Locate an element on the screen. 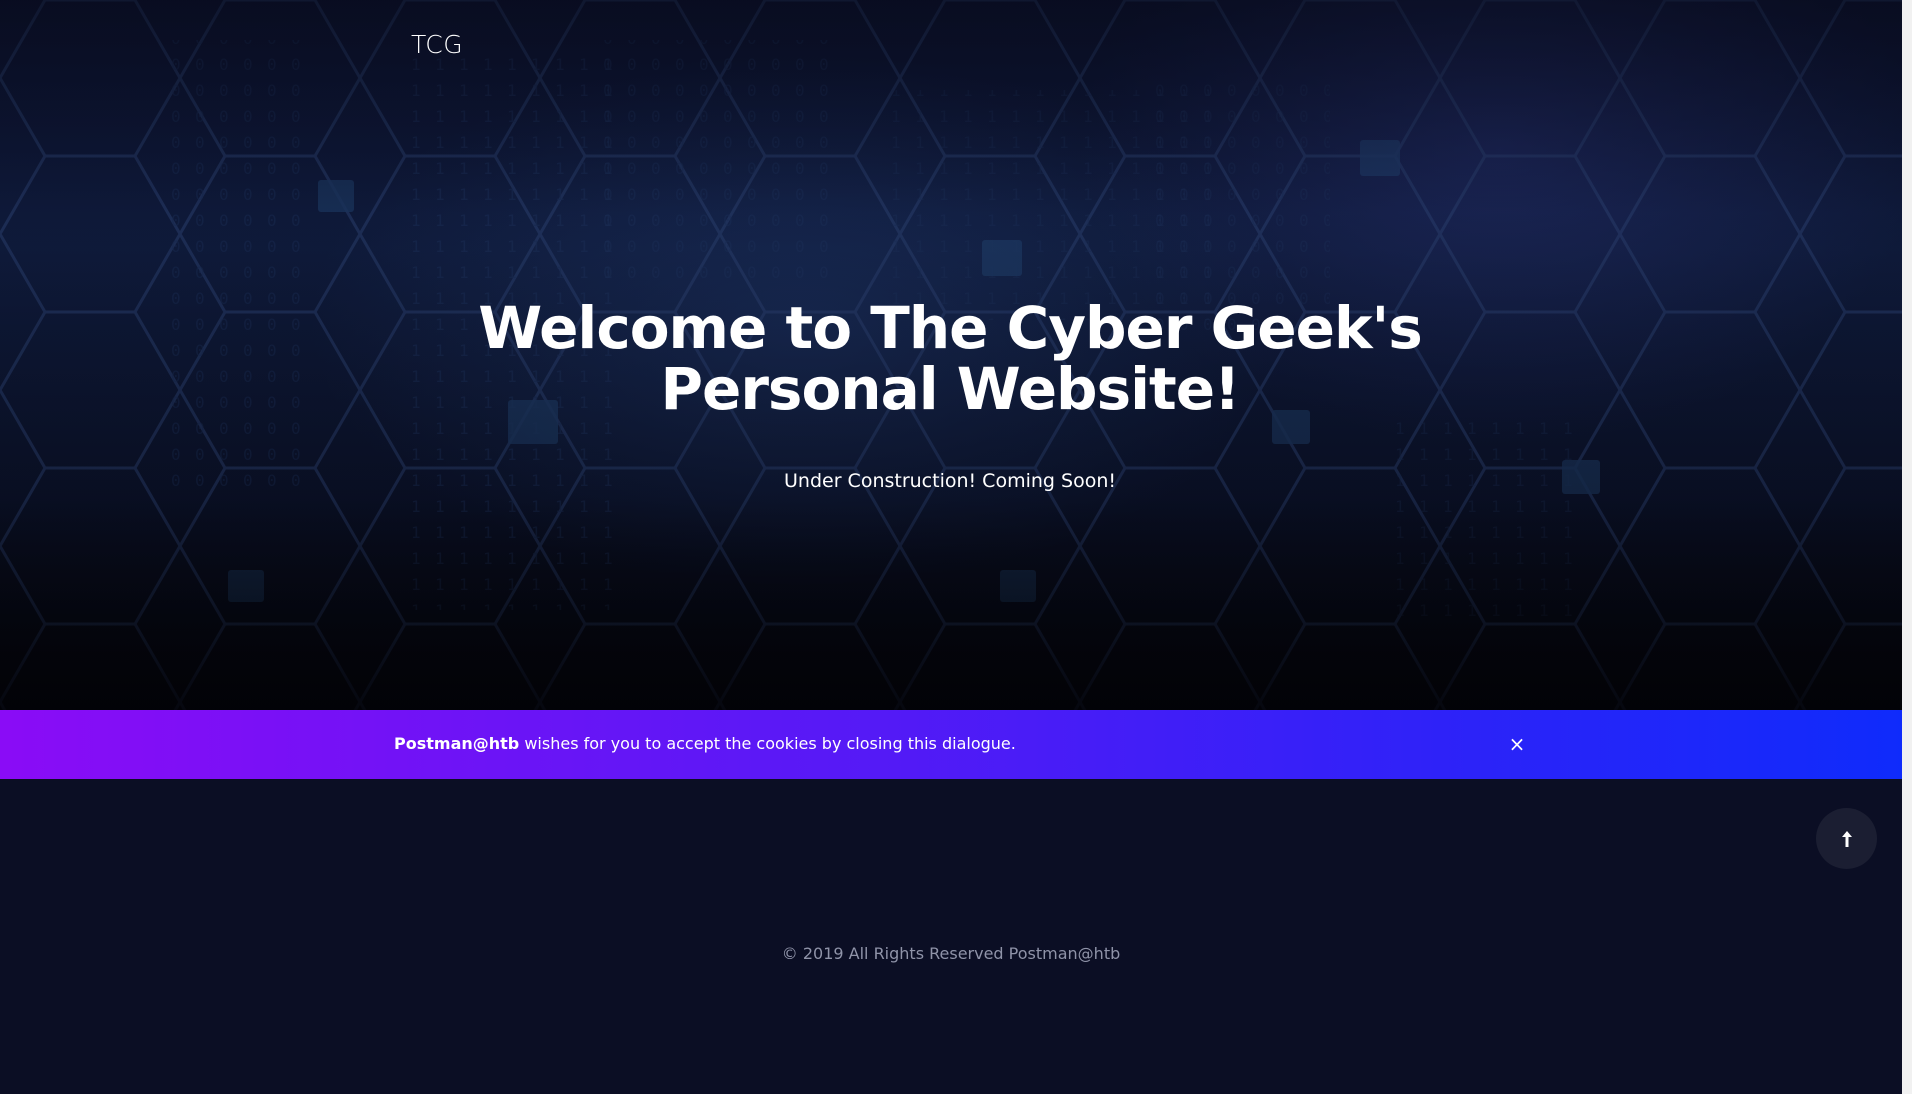  arrow-up-icon is located at coordinates (1846, 838).